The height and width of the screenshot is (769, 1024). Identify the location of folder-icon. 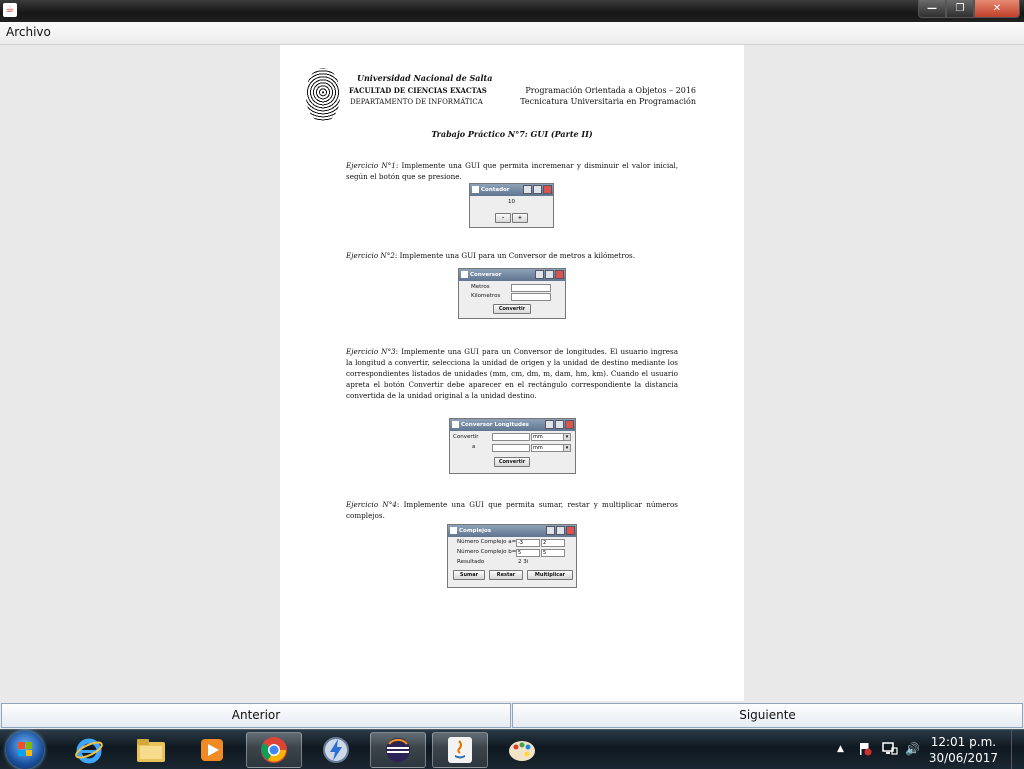
(151, 750).